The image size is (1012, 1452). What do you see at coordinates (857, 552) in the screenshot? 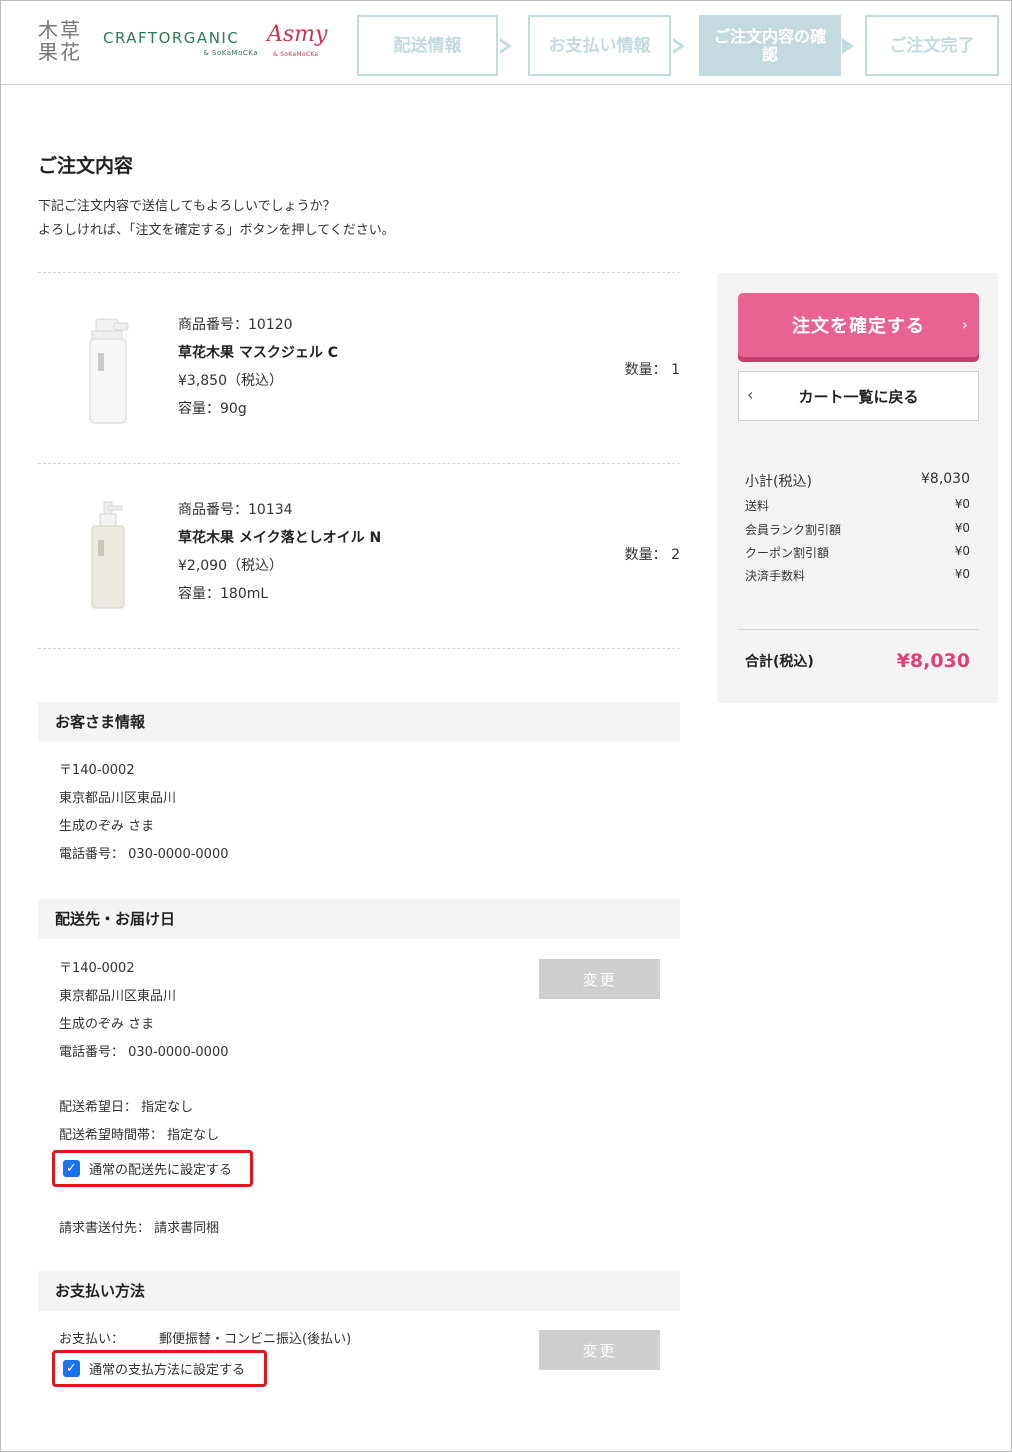
I see `summary-row: クーポン割引額 ¥0` at bounding box center [857, 552].